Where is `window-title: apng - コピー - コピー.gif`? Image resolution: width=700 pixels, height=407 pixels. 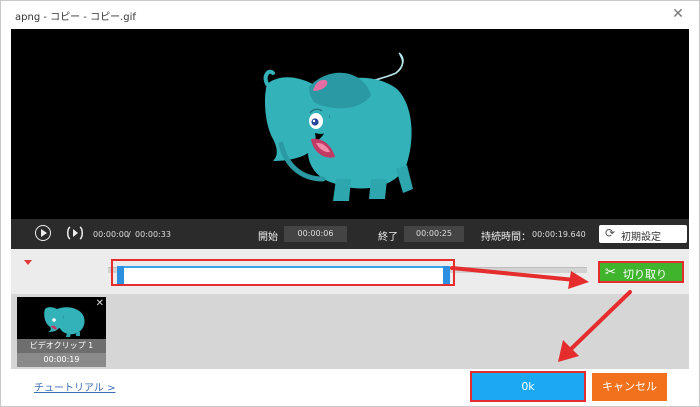 window-title: apng - コピー - コピー.gif is located at coordinates (75, 17).